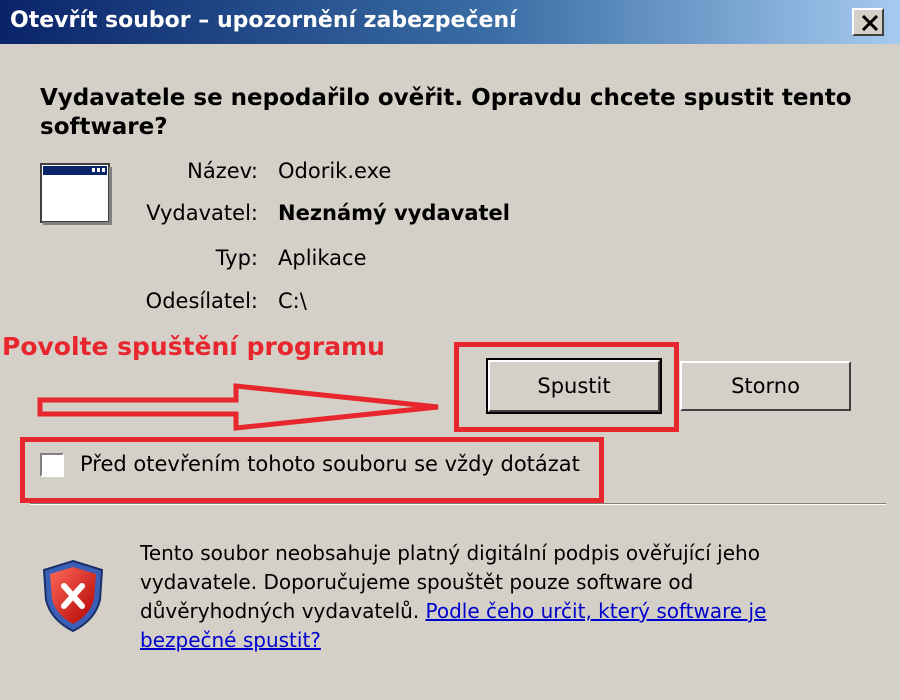  Describe the element at coordinates (222, 171) in the screenshot. I see `name-label: Název:` at that location.